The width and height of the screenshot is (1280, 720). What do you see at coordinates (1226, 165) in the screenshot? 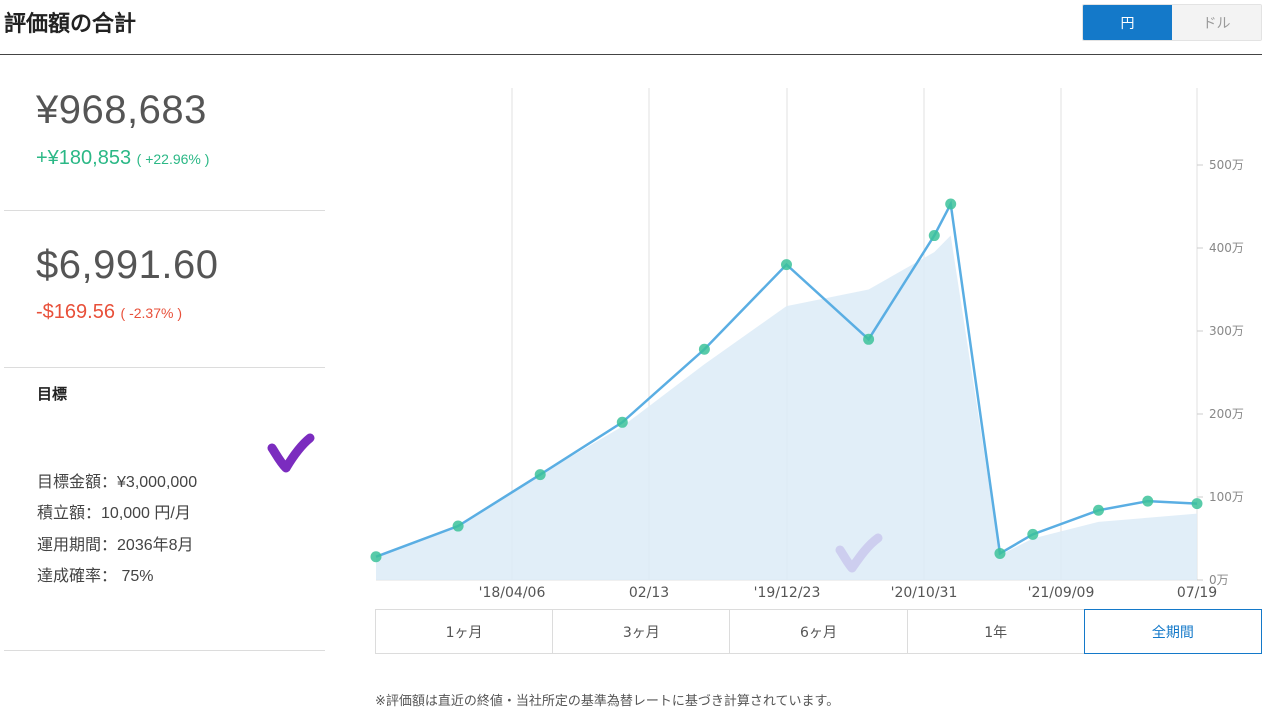
I see `y-tick-label: 500万` at bounding box center [1226, 165].